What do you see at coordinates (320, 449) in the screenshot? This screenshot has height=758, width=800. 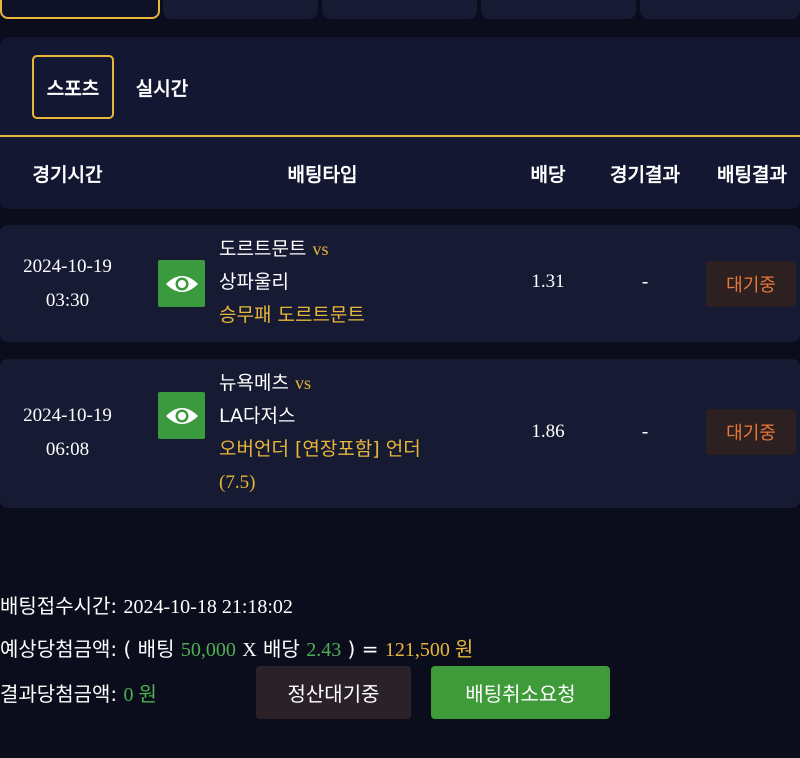 I see `bet-pick: 오버언더 [연장포함] 언더` at bounding box center [320, 449].